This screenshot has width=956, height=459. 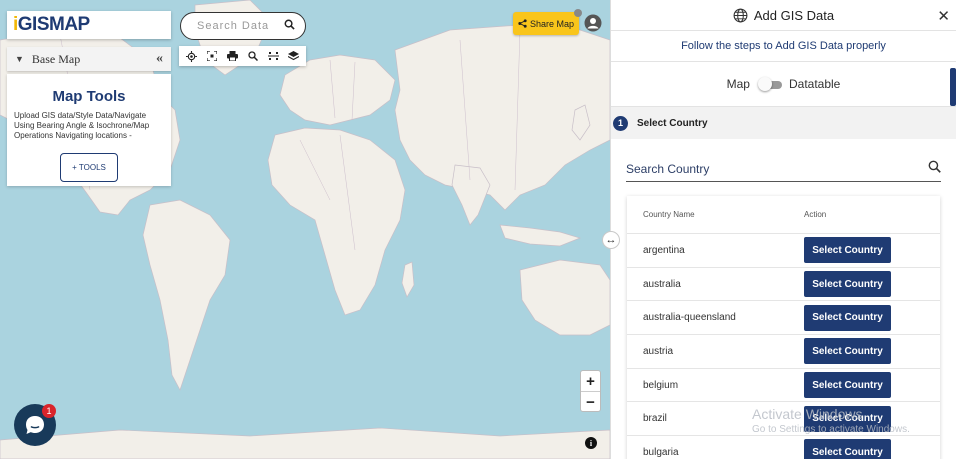 I want to click on toggle-label-map: Map, so click(x=738, y=84).